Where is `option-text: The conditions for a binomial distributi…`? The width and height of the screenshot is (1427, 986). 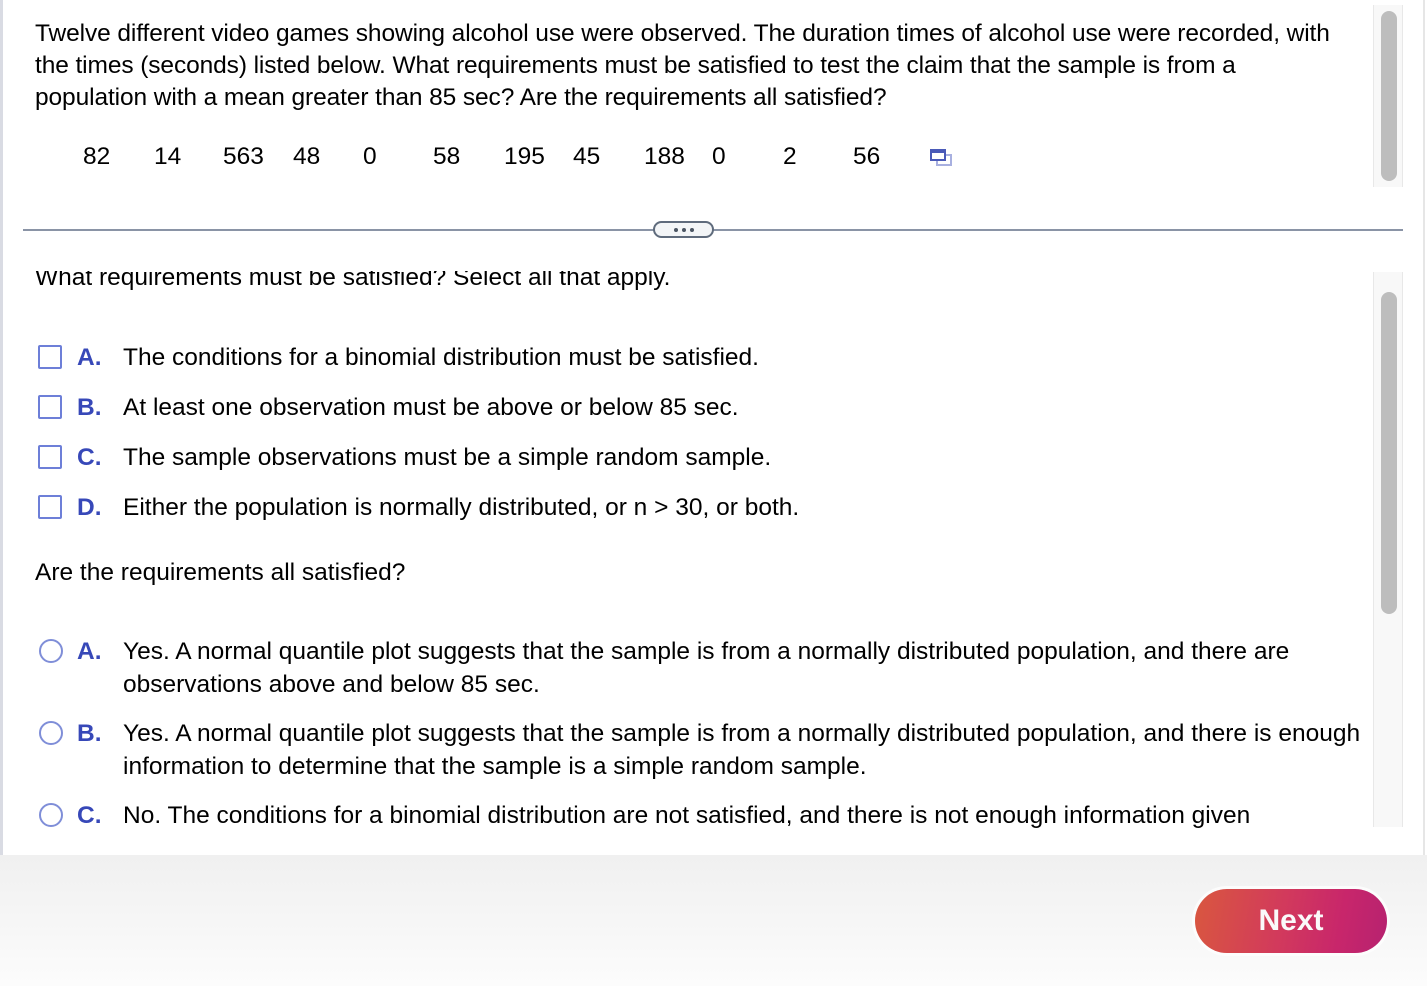 option-text: The conditions for a binomial distributi… is located at coordinates (441, 357).